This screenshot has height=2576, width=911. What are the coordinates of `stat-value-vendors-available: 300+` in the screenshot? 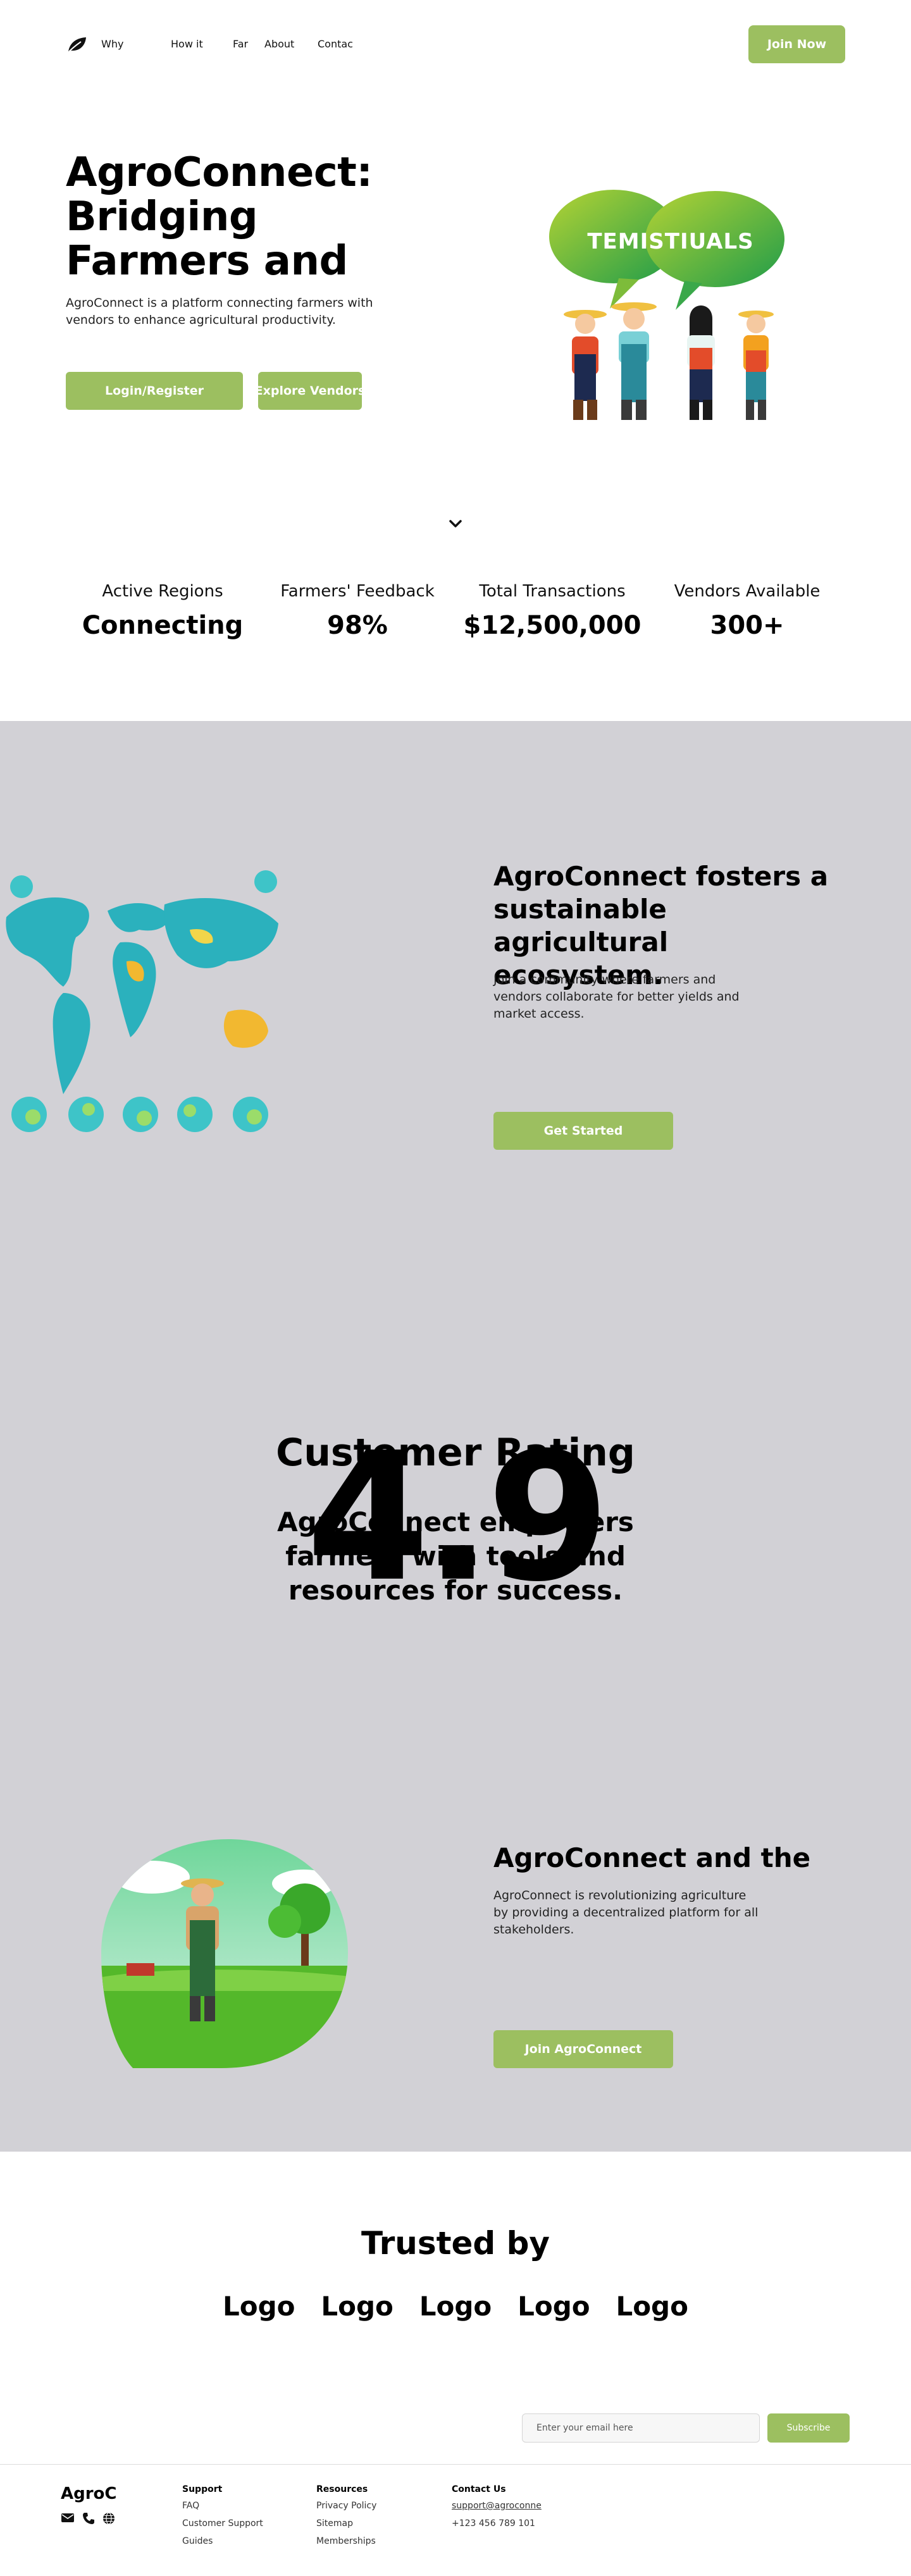 It's located at (747, 625).